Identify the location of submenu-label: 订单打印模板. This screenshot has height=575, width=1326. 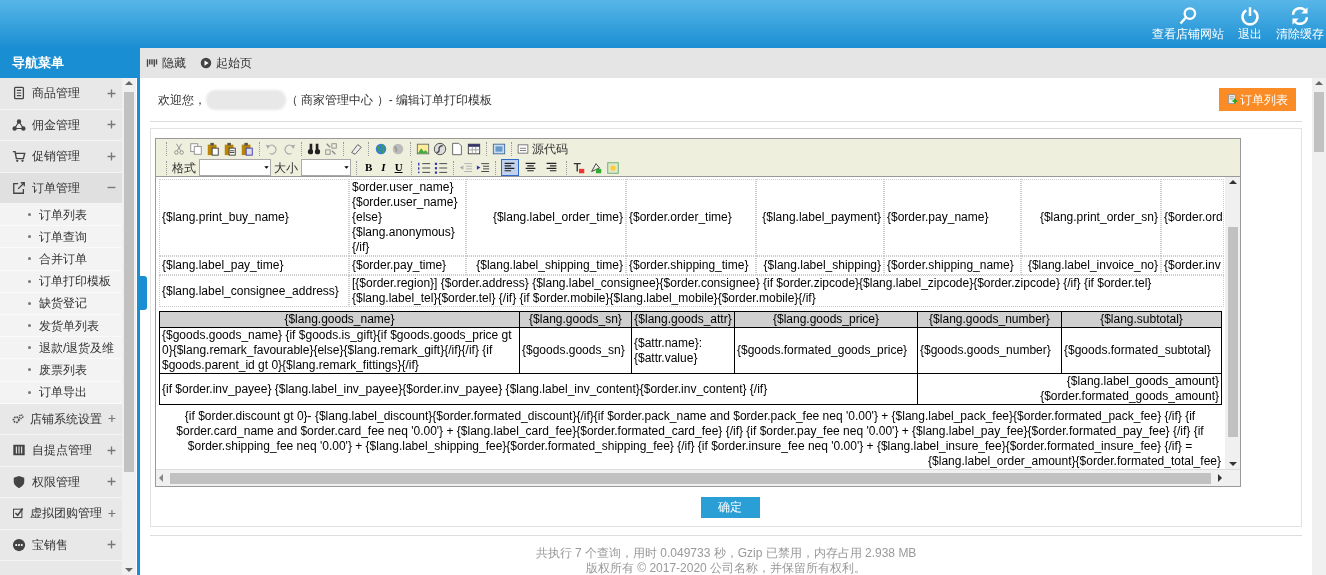
(75, 282).